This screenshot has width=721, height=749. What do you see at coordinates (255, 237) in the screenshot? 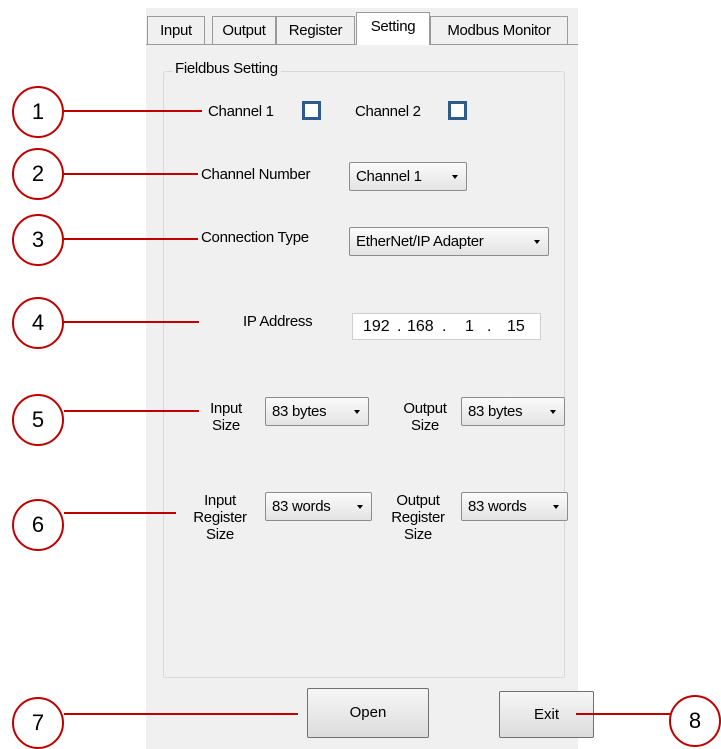
I see `connection-type-label: Connection Type` at bounding box center [255, 237].